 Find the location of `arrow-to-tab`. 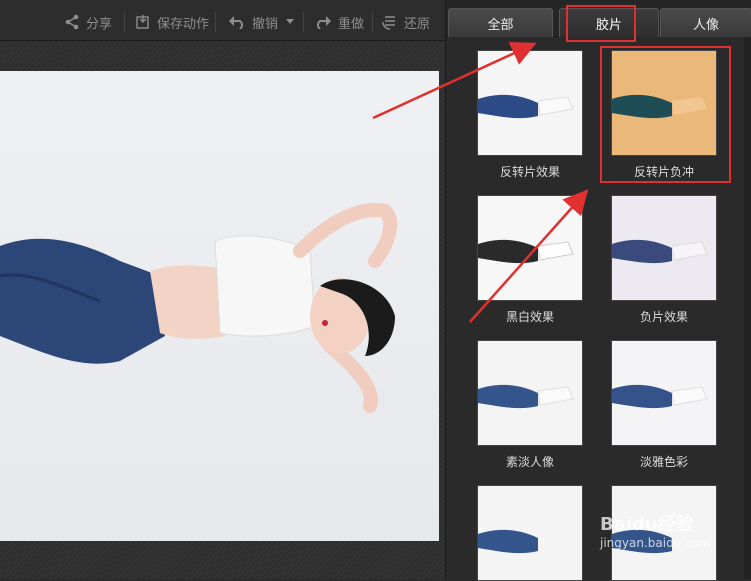

arrow-to-tab is located at coordinates (454, 80).